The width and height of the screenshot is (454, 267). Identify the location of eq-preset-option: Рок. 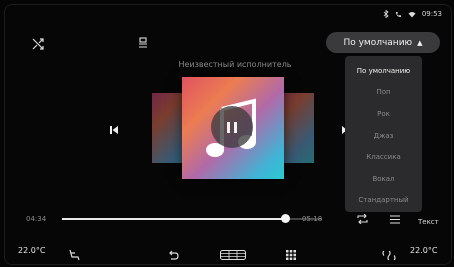
(383, 114).